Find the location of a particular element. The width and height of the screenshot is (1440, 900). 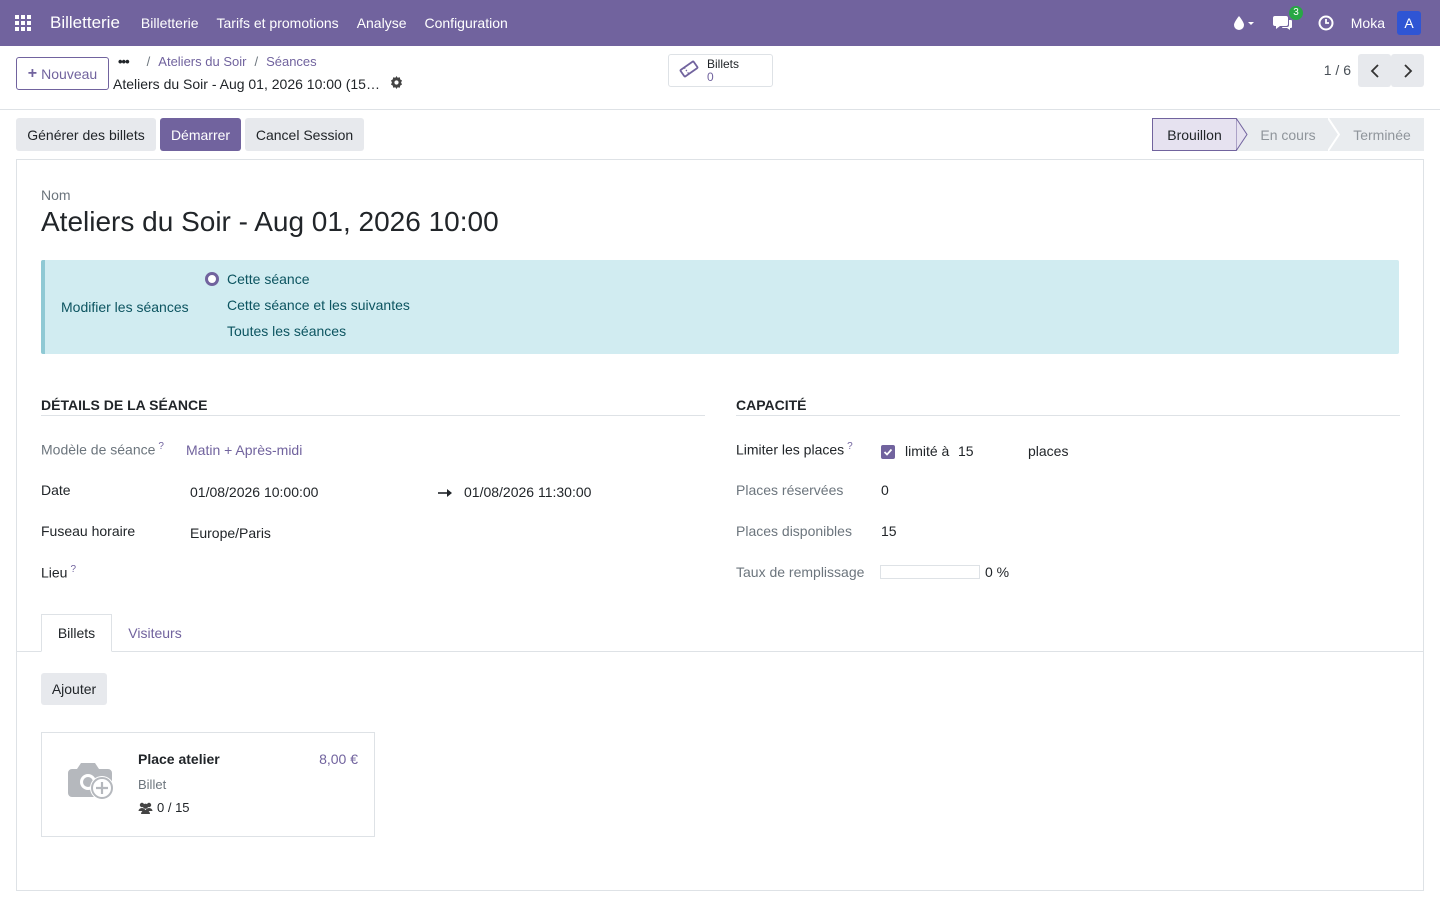

tab-billets-label: Billets is located at coordinates (76, 633).